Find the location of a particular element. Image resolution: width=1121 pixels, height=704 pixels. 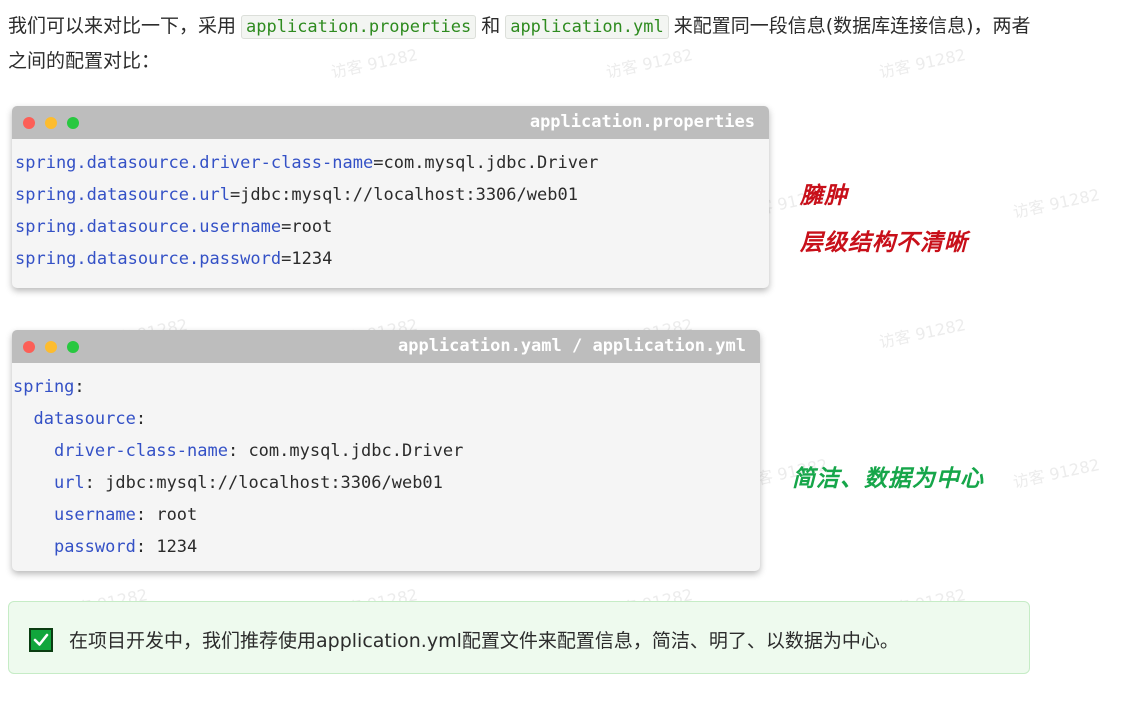

yaml-key: driver-class-name is located at coordinates (140, 451).